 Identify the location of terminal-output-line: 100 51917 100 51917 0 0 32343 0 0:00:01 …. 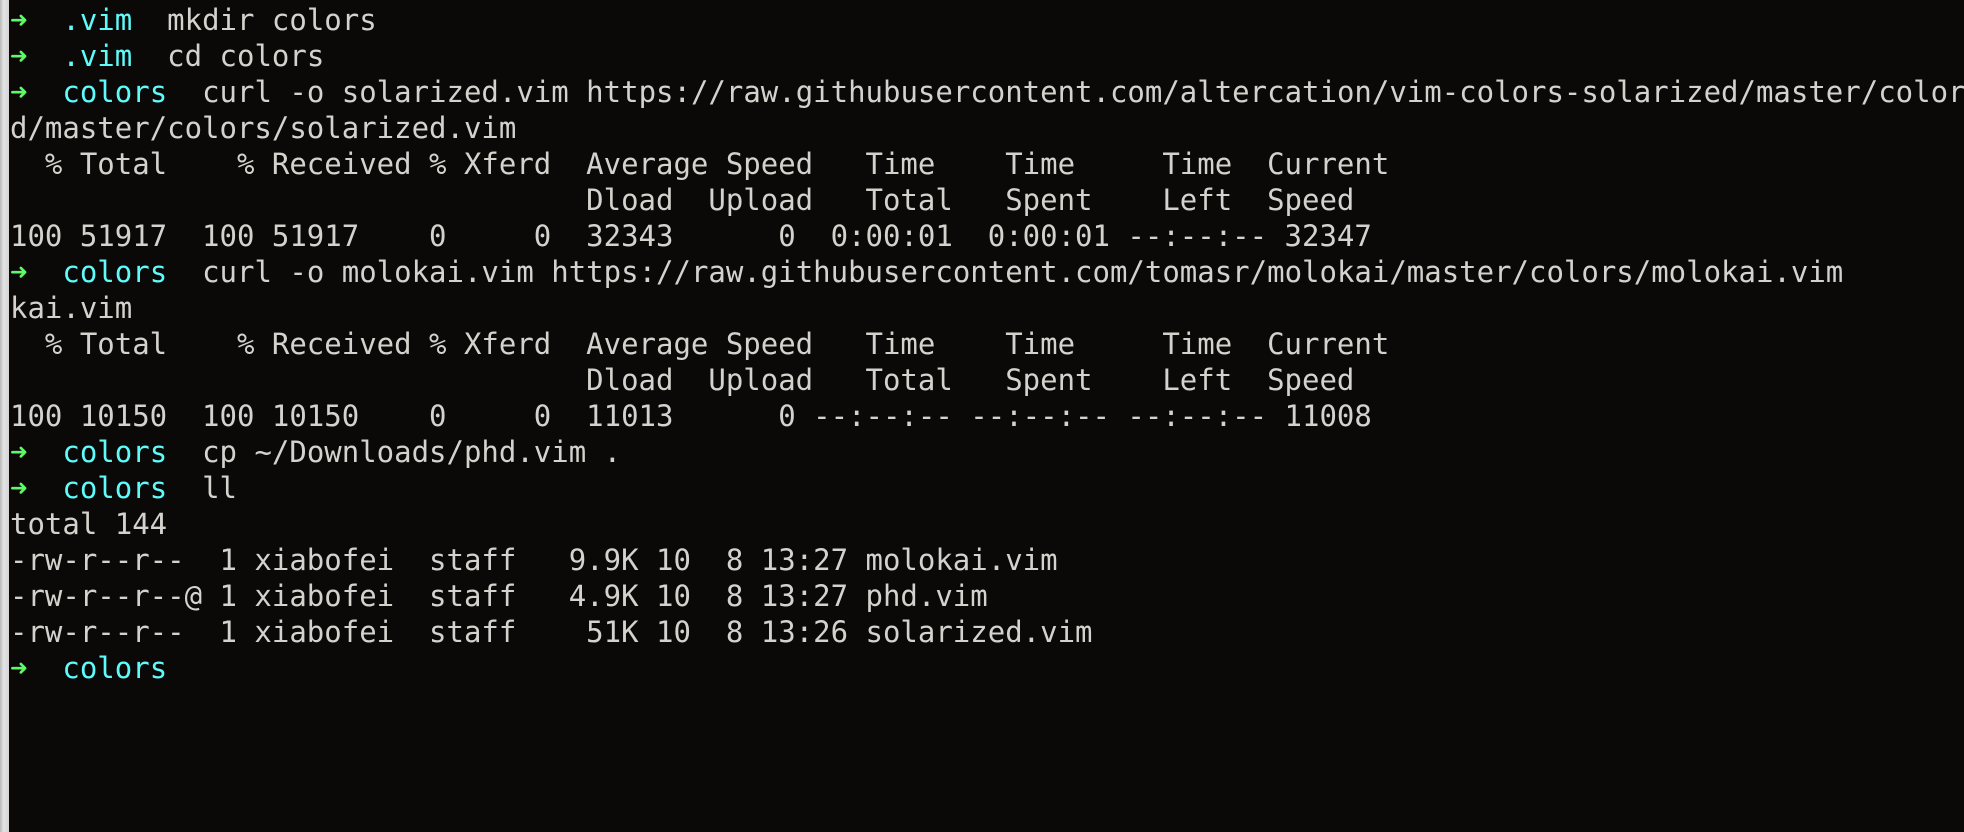
(982, 236).